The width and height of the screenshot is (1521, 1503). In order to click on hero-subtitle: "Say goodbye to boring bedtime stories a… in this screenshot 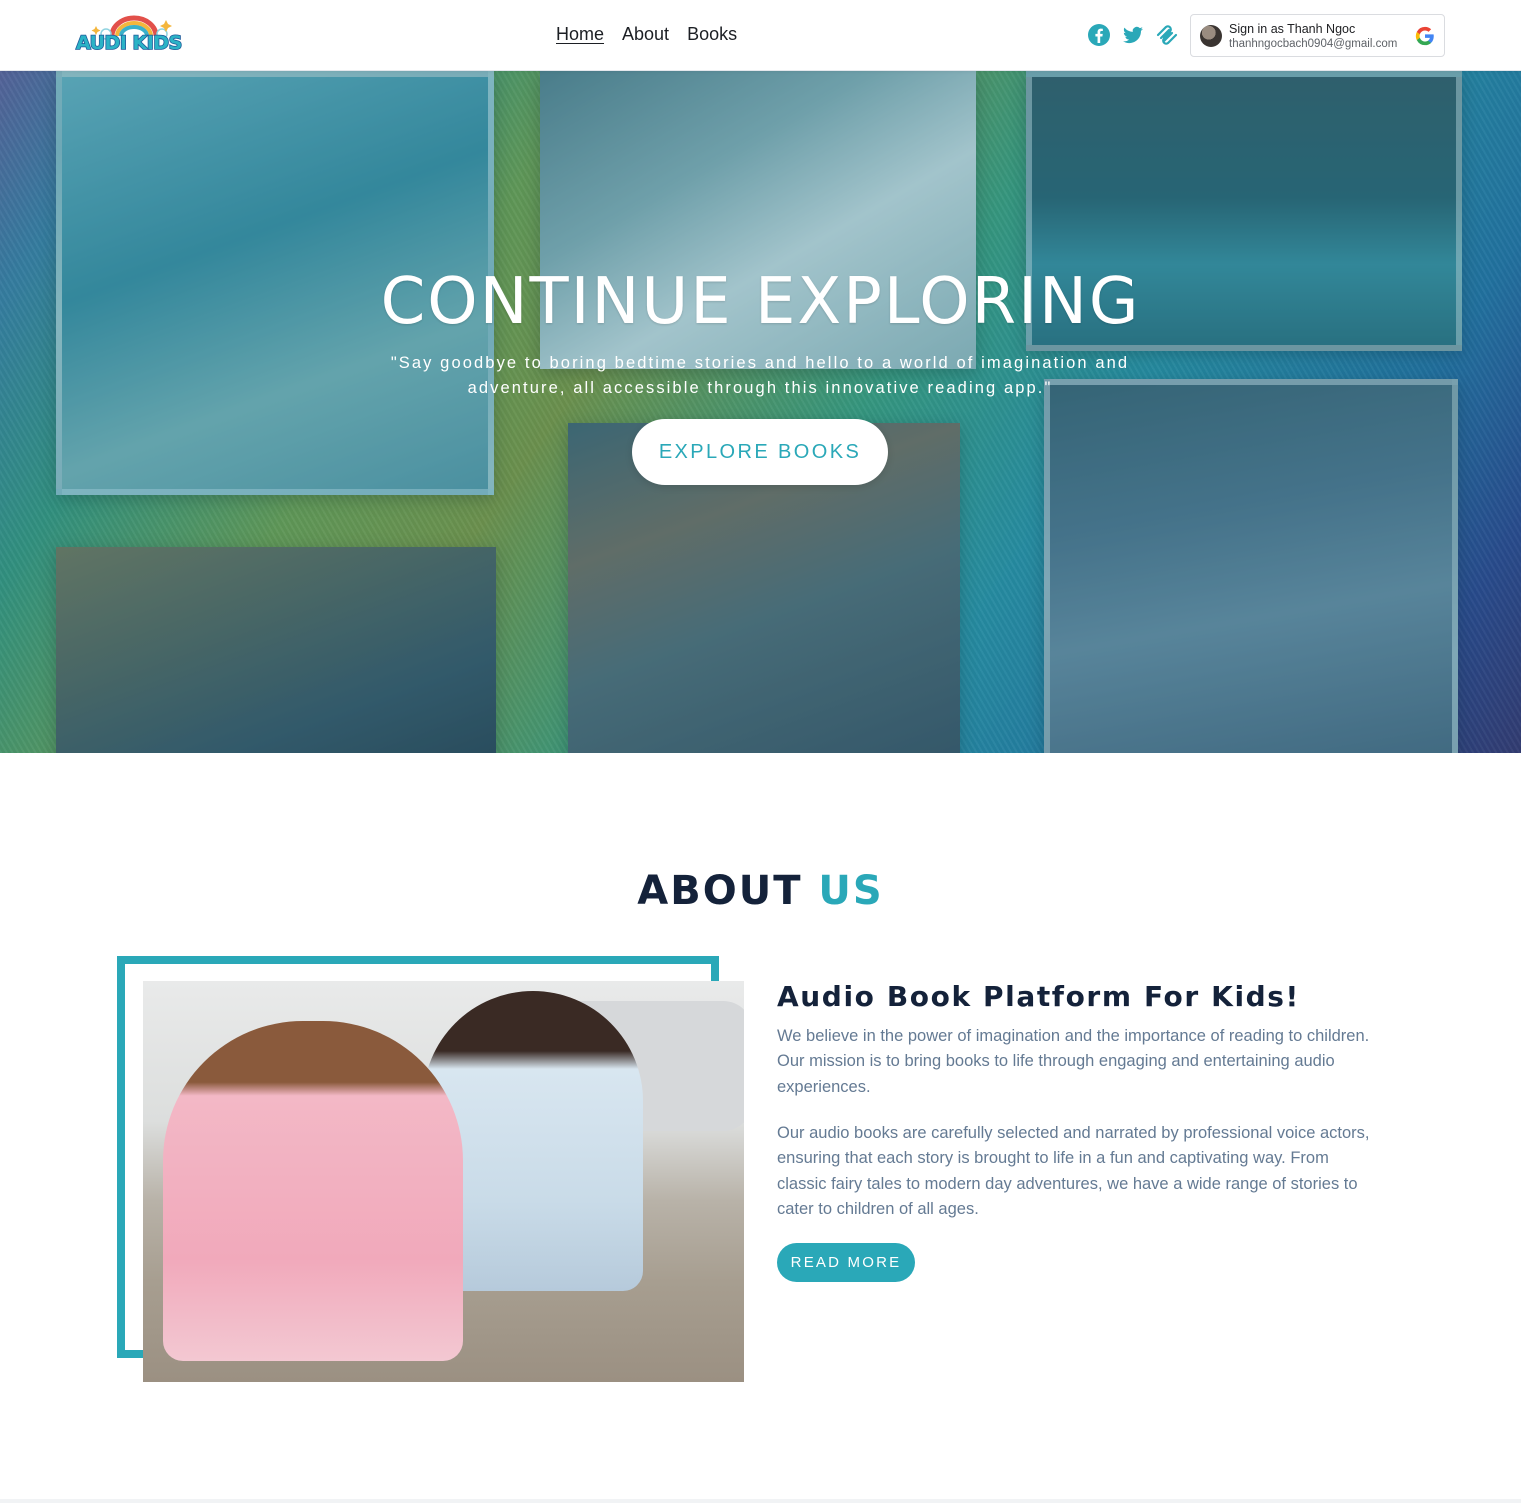, I will do `click(760, 375)`.